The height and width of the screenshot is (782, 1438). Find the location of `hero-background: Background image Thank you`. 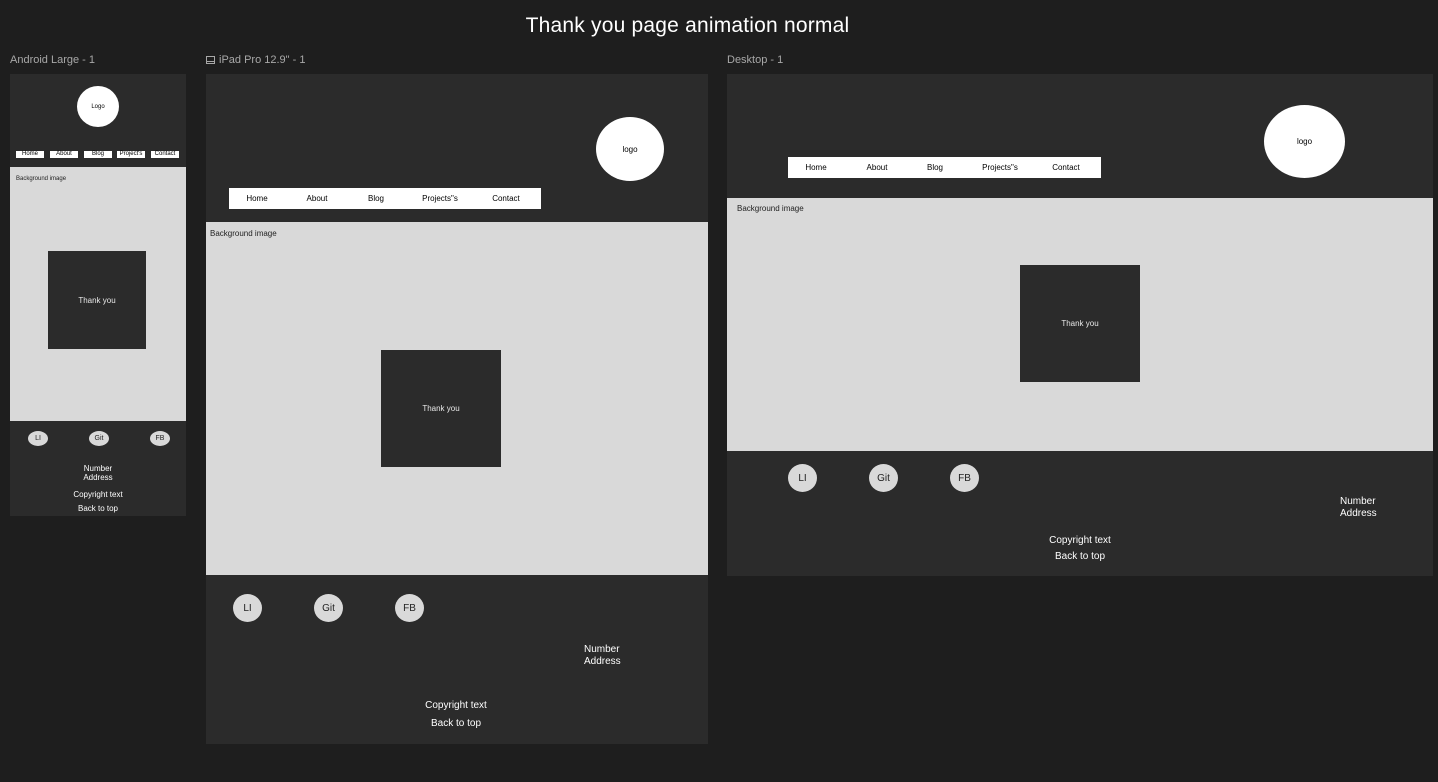

hero-background: Background image Thank you is located at coordinates (98, 294).